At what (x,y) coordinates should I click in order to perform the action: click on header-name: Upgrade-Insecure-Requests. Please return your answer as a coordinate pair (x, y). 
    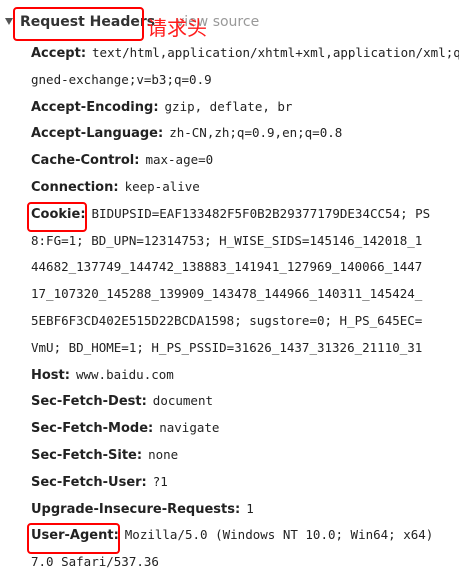
    Looking at the image, I should click on (133, 509).